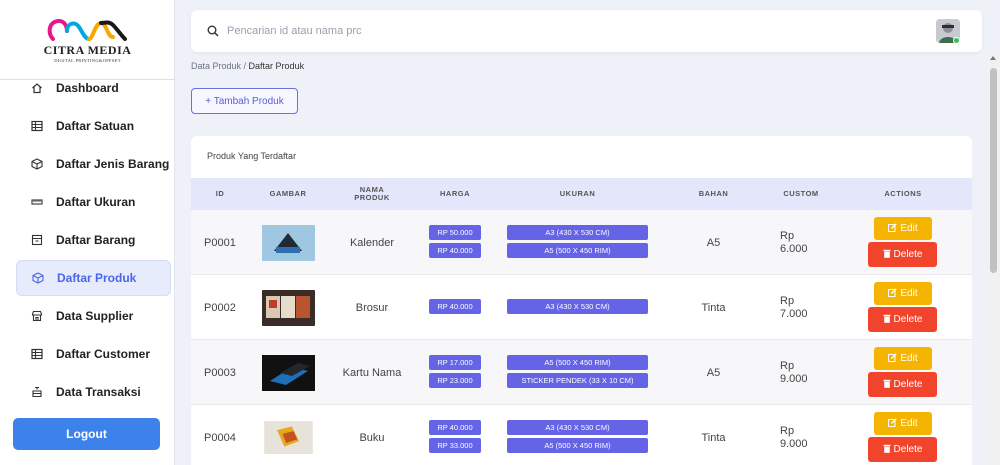  Describe the element at coordinates (794, 307) in the screenshot. I see `product-custom: Rp 7.000` at that location.